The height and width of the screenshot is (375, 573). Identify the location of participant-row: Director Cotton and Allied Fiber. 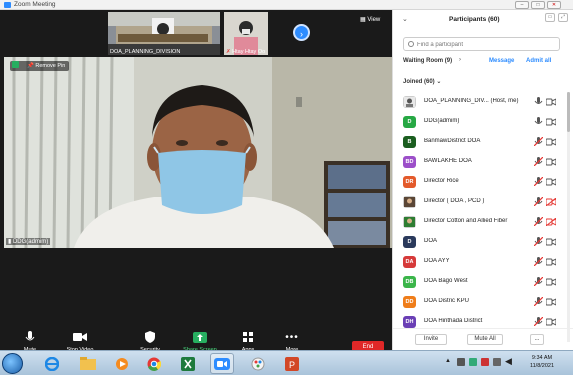
(479, 222).